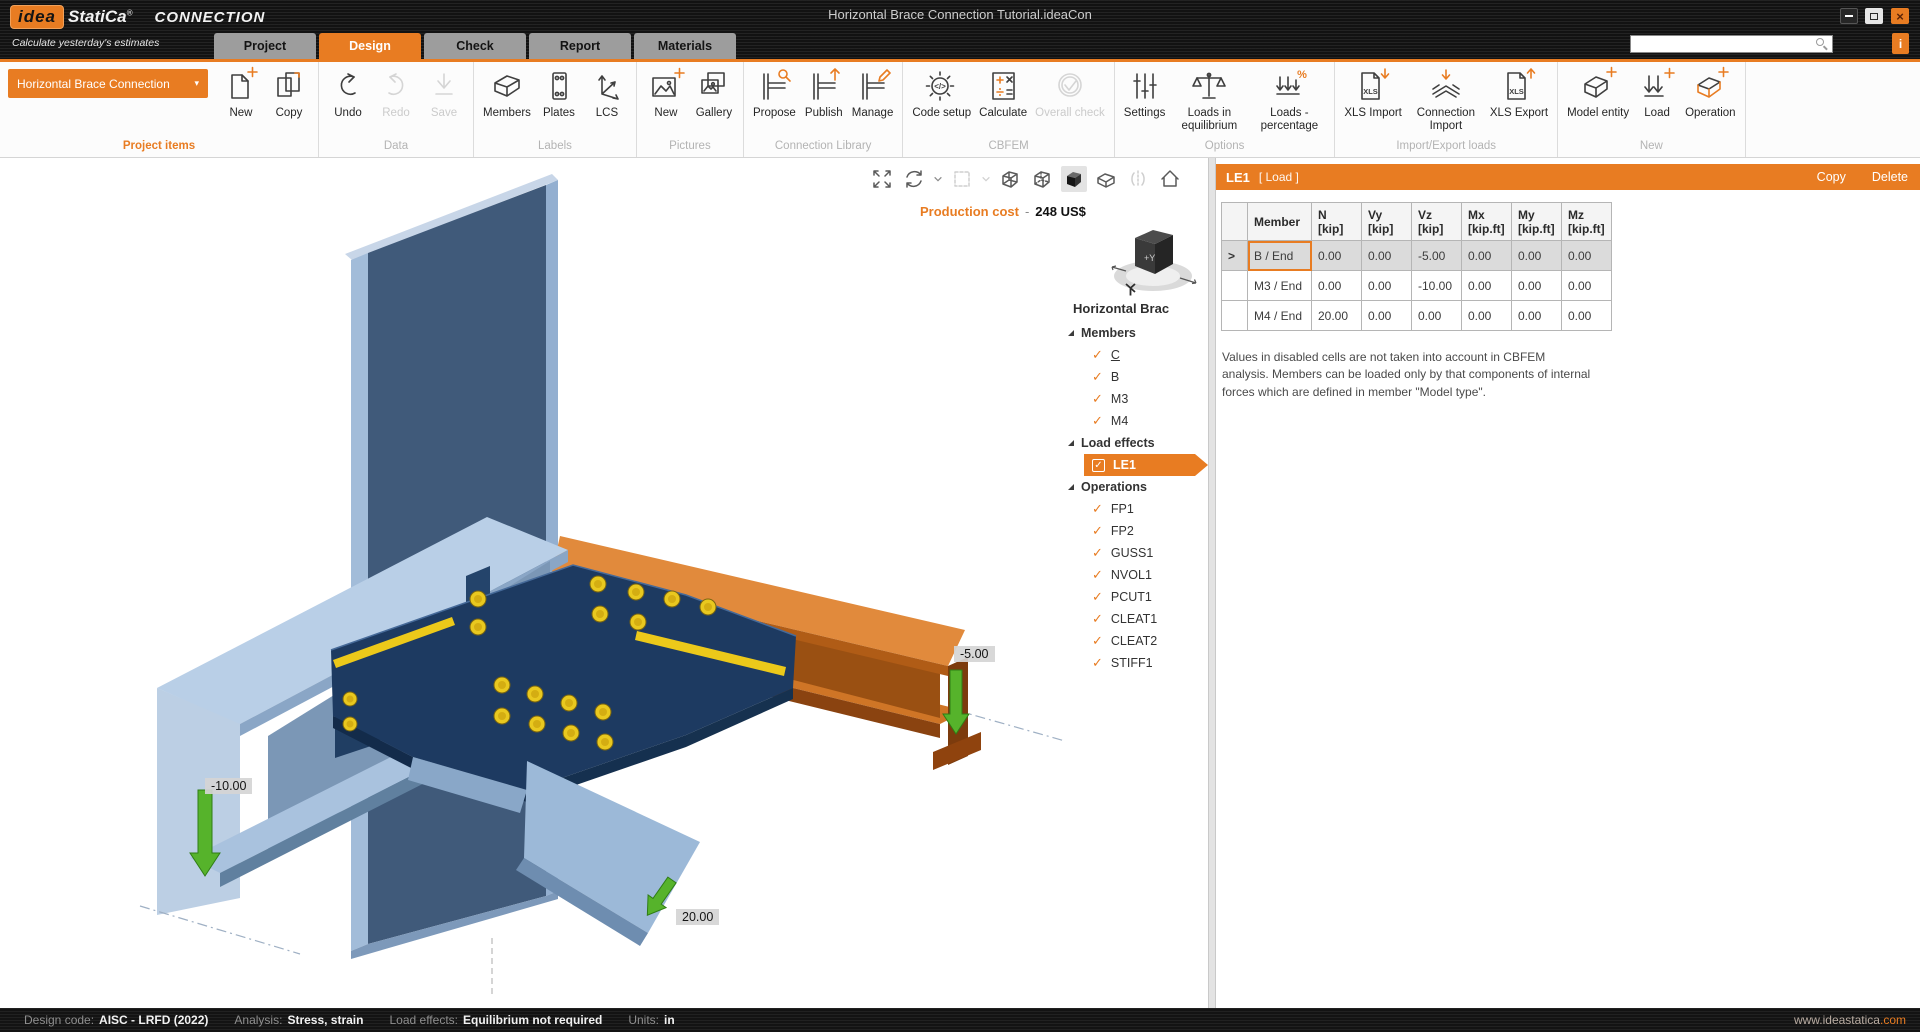 Image resolution: width=1920 pixels, height=1032 pixels. I want to click on panel-divider, so click(1212, 583).